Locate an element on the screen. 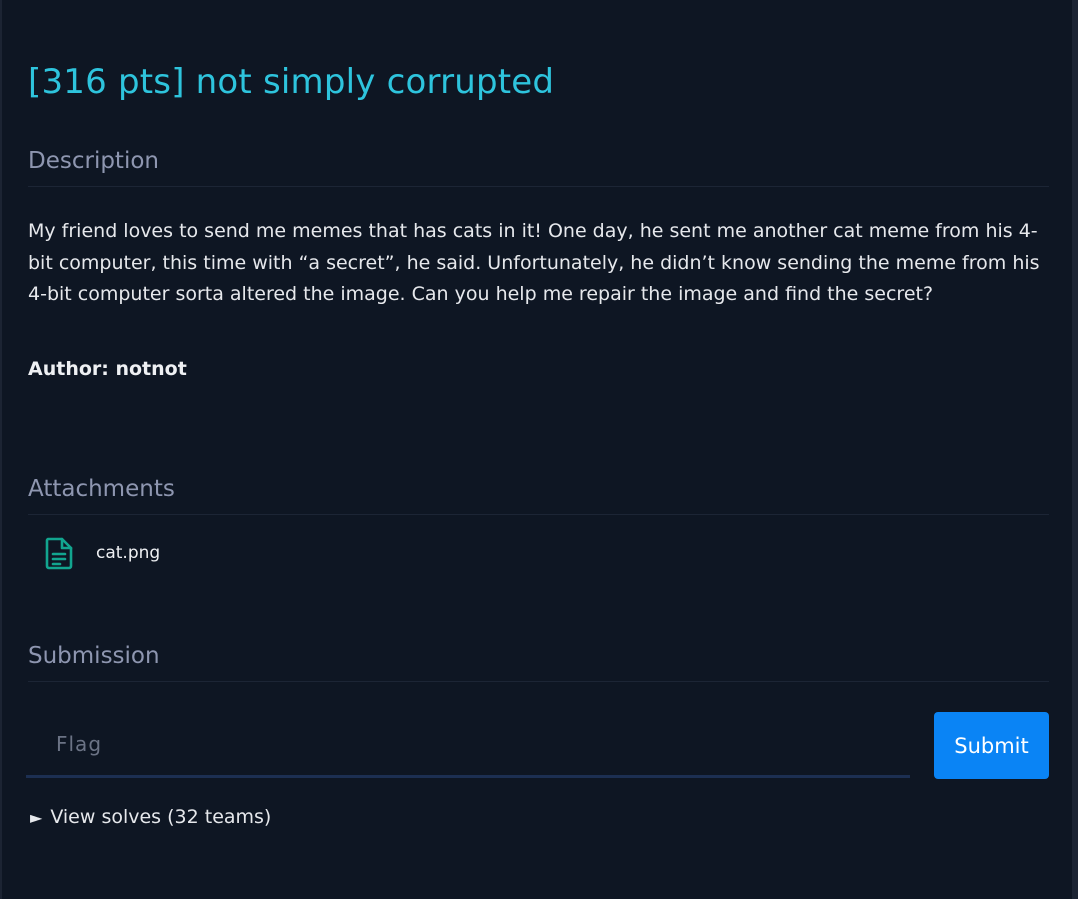 The width and height of the screenshot is (1078, 899). description-heading: Description is located at coordinates (538, 167).